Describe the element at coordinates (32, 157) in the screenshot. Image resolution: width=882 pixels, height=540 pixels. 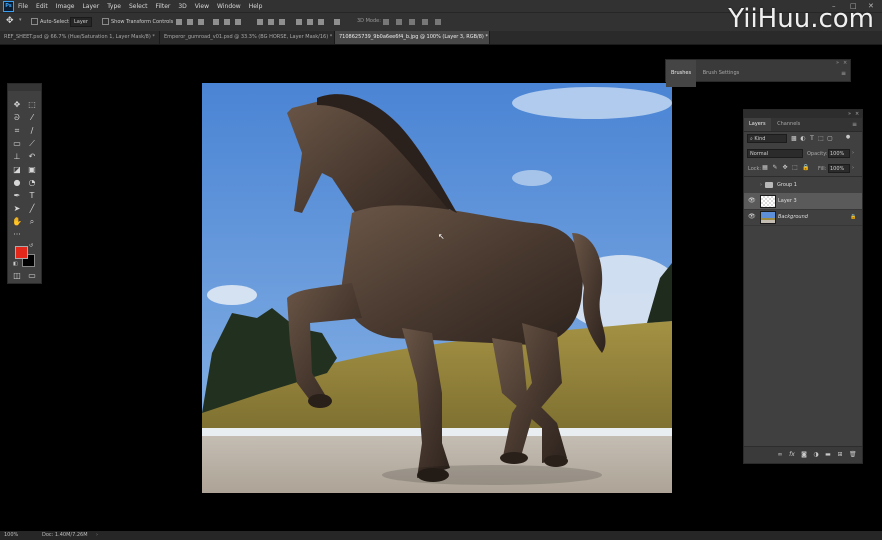
I see `history-brush-tool-icon: ↶` at that location.